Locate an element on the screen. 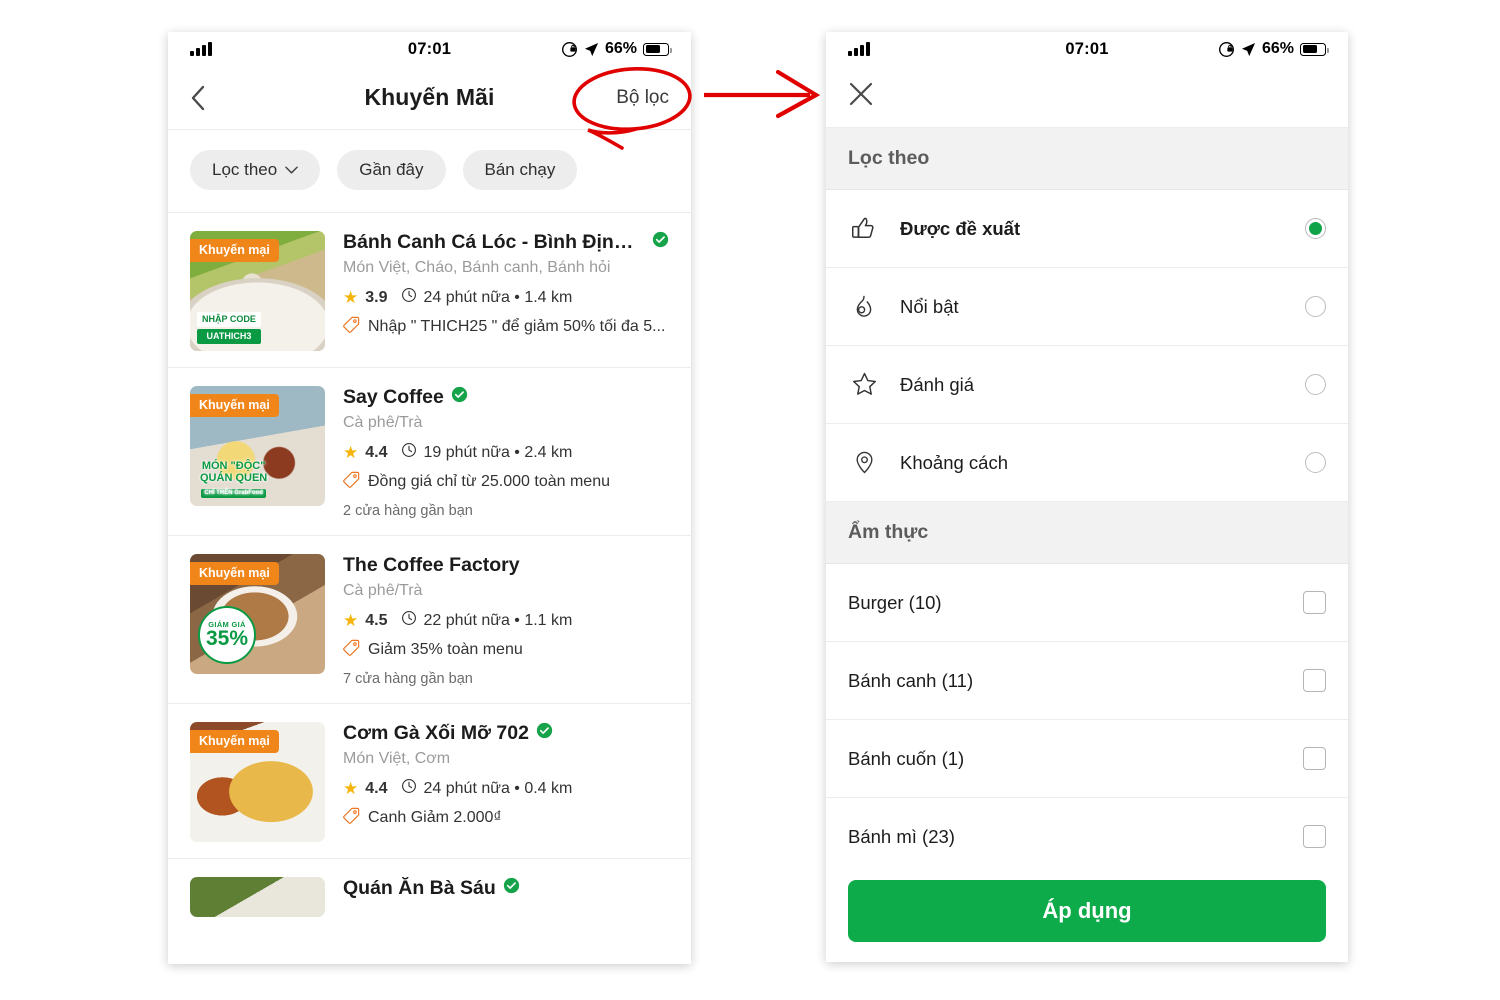  restaurant-name-row: Quán Ăn Bà Sáu is located at coordinates (506, 888).